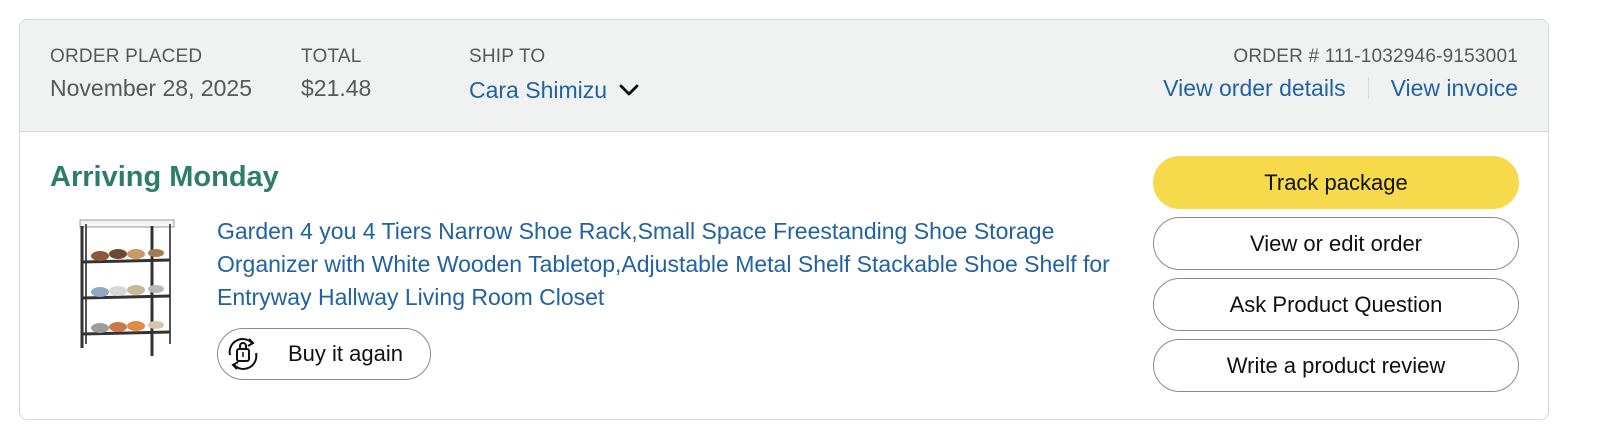 The height and width of the screenshot is (446, 1602). Describe the element at coordinates (1336, 304) in the screenshot. I see `ask-product-question-button: Ask Product Question` at that location.